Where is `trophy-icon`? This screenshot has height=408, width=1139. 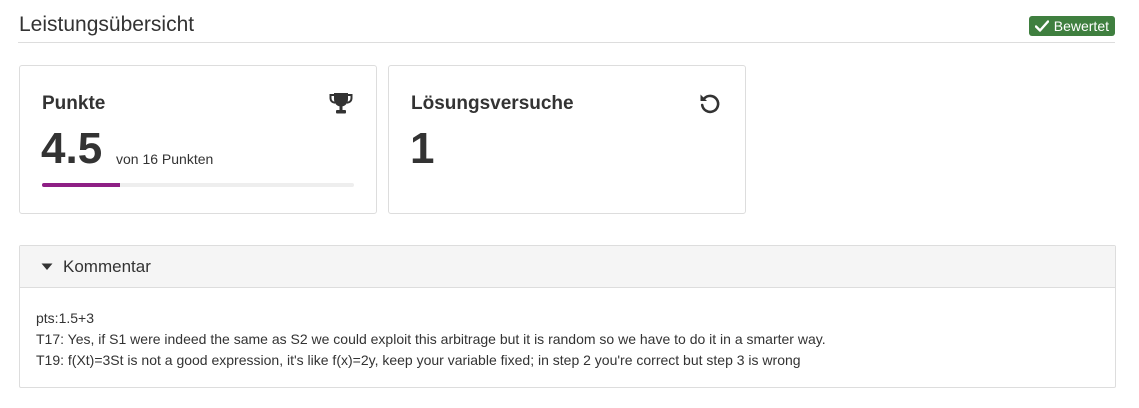
trophy-icon is located at coordinates (341, 103).